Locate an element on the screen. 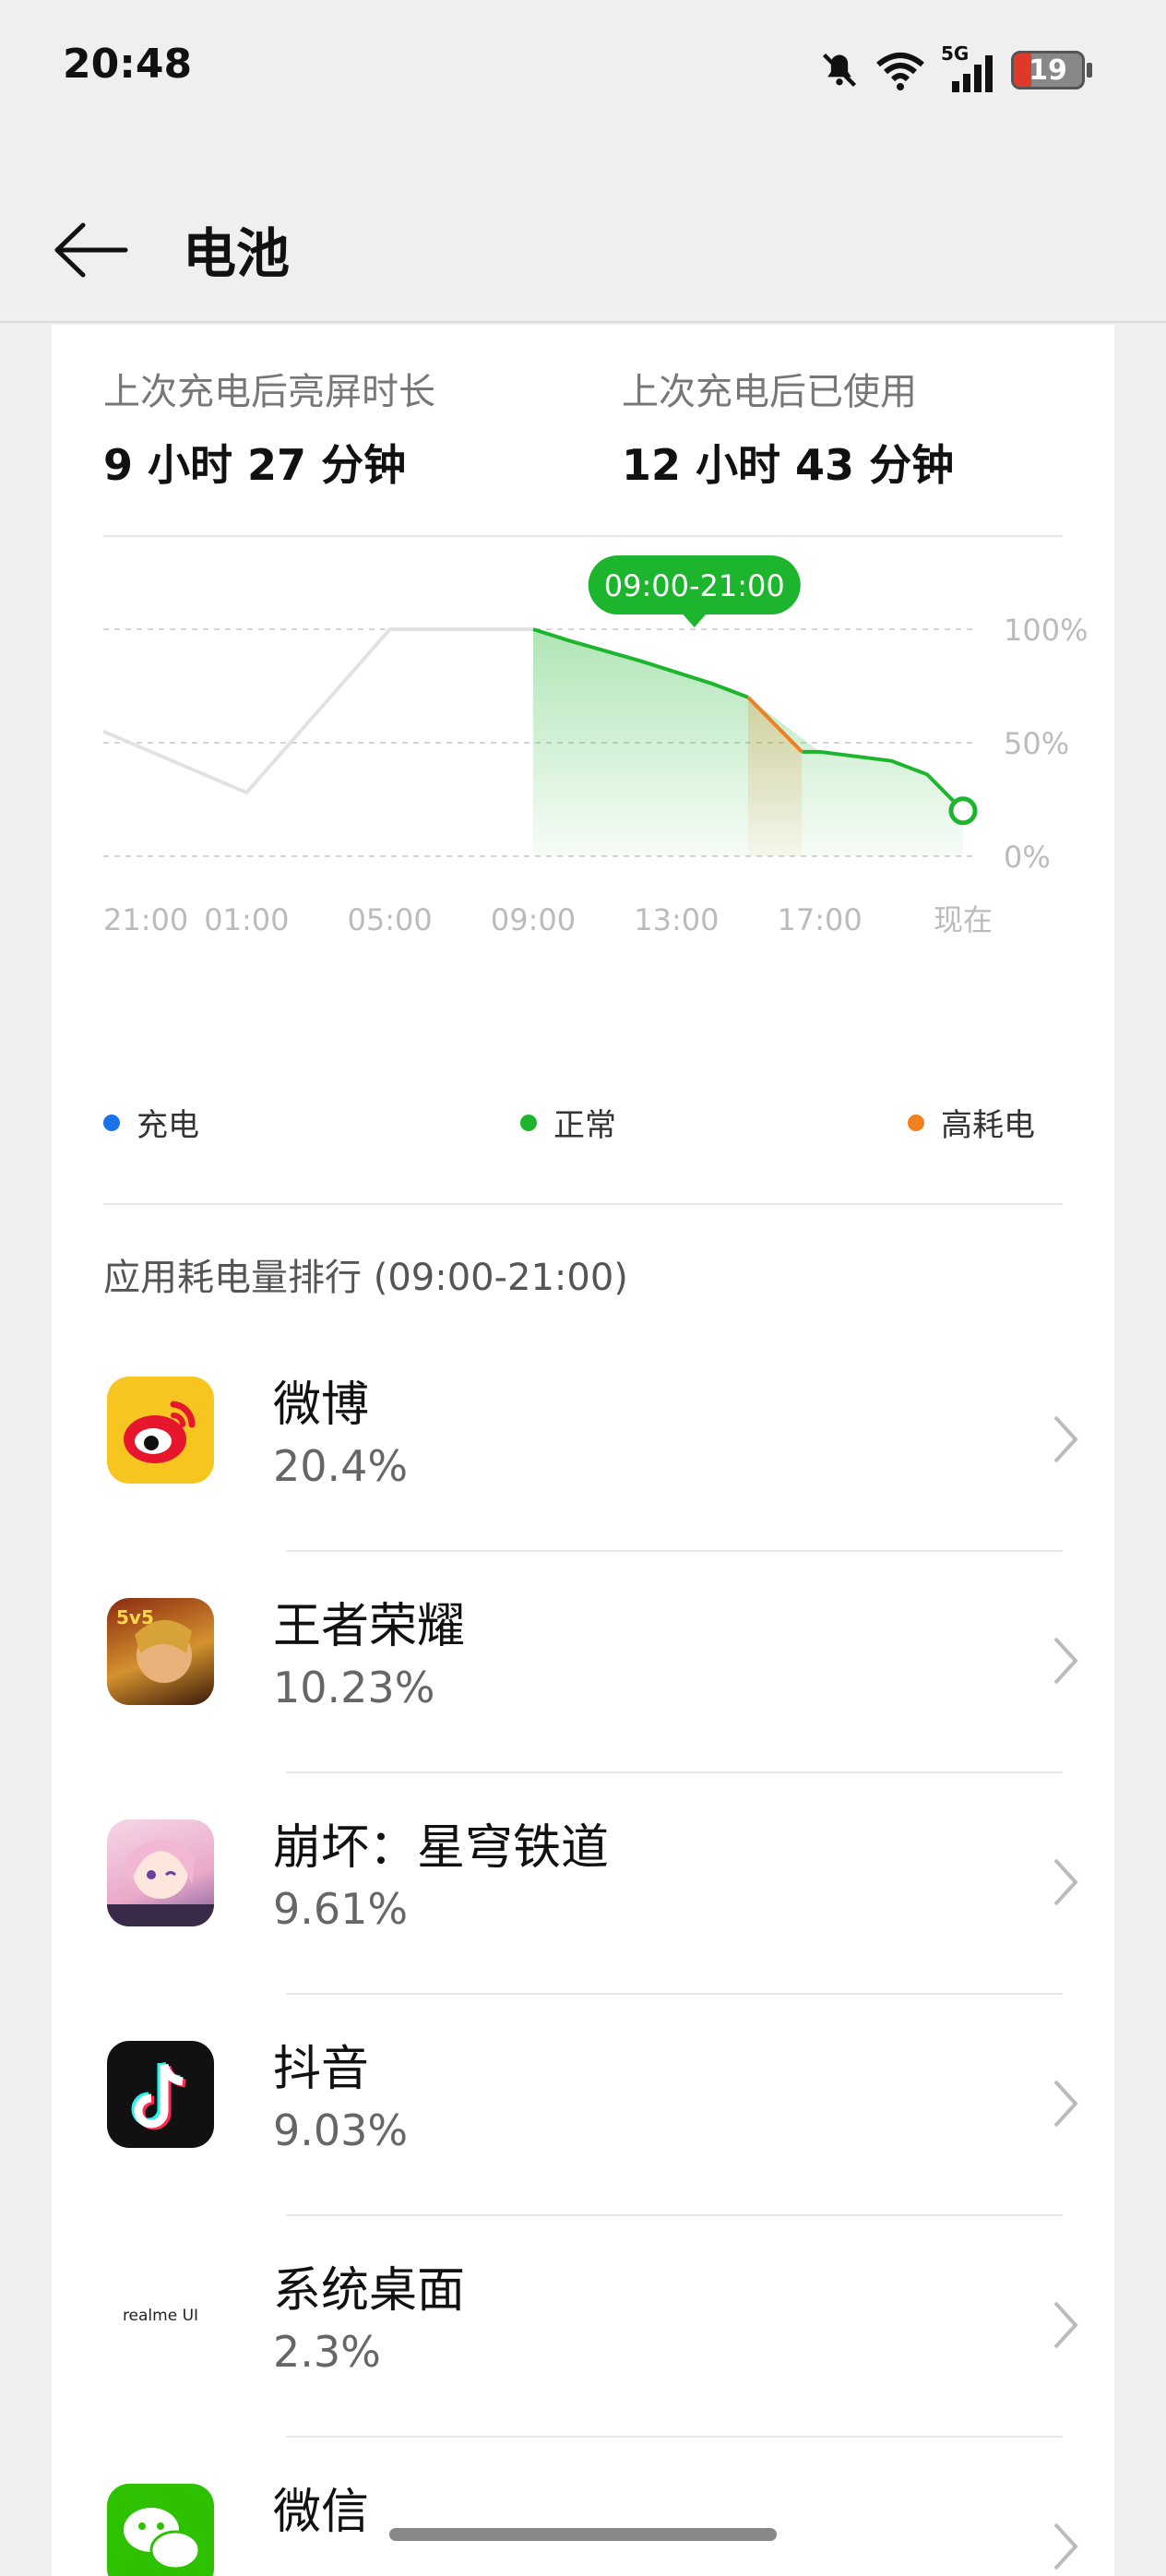 The image size is (1166, 2576). app-row-wechat: 微信 is located at coordinates (583, 2507).